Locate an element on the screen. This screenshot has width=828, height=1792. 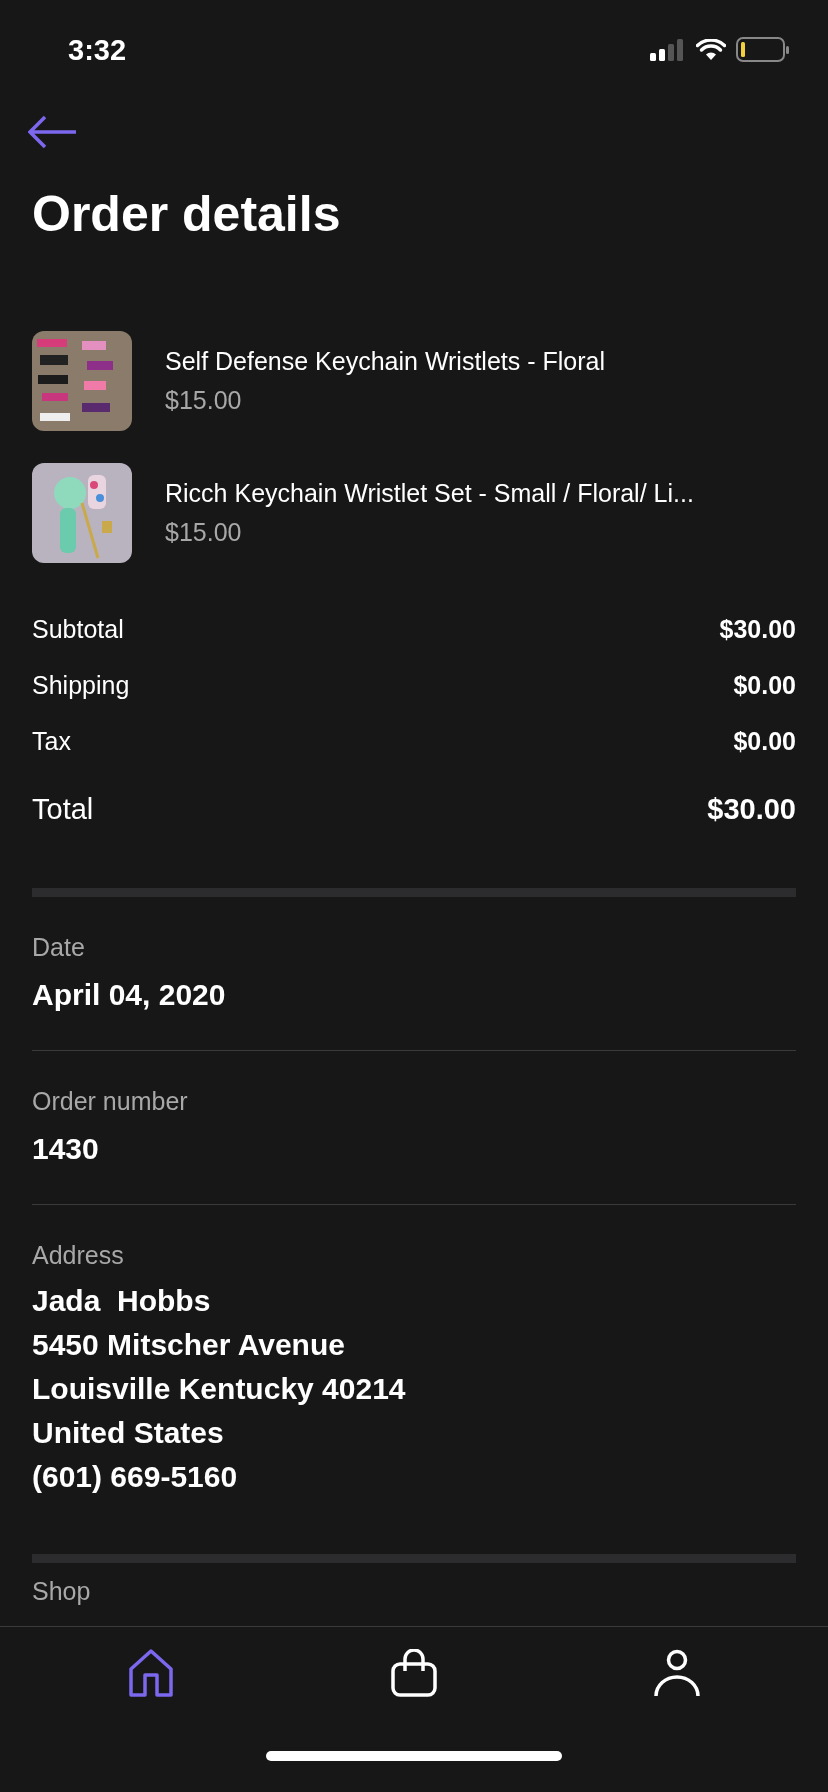
address-line: Louisville Kentucky 40214 is located at coordinates (219, 1389).